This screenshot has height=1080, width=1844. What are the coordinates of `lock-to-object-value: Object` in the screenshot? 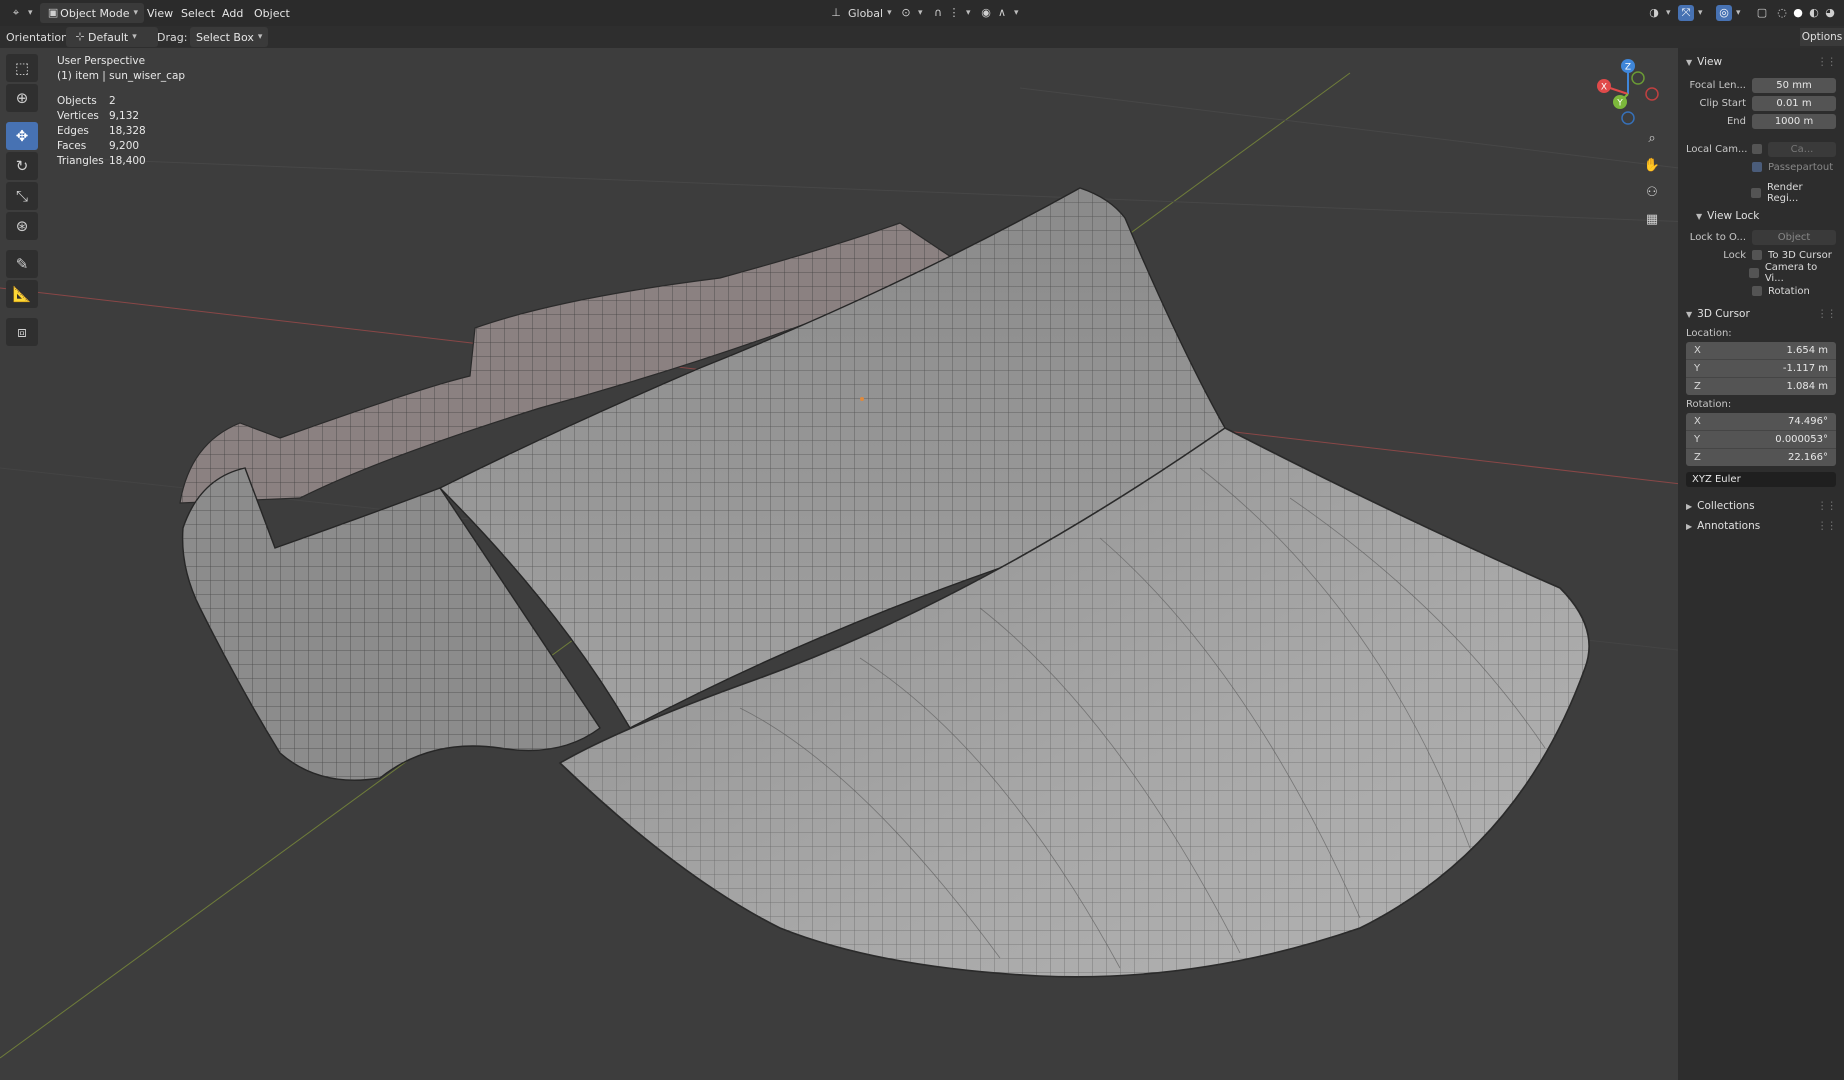 It's located at (1794, 237).